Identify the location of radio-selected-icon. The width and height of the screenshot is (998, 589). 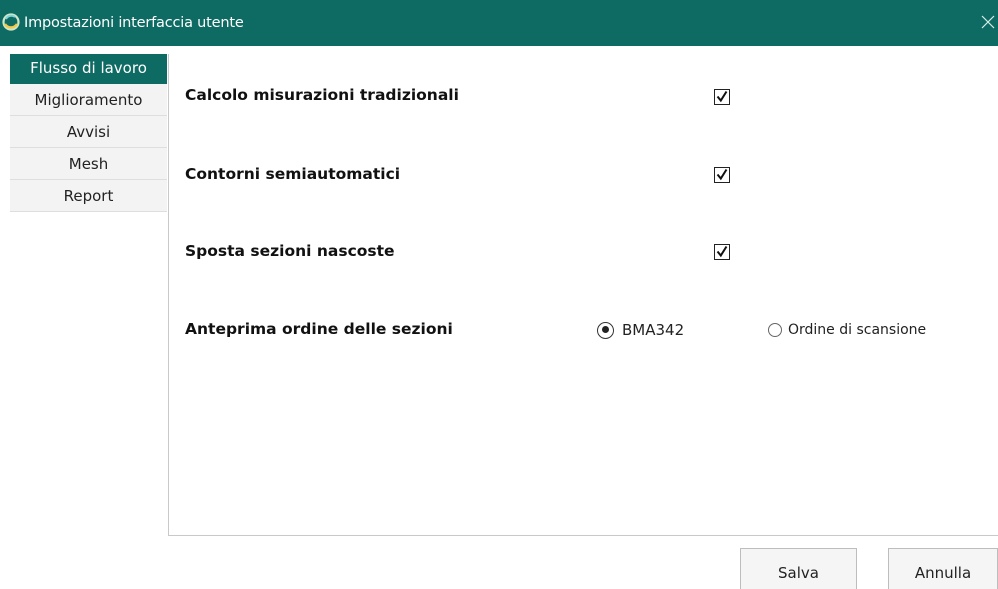
(605, 330).